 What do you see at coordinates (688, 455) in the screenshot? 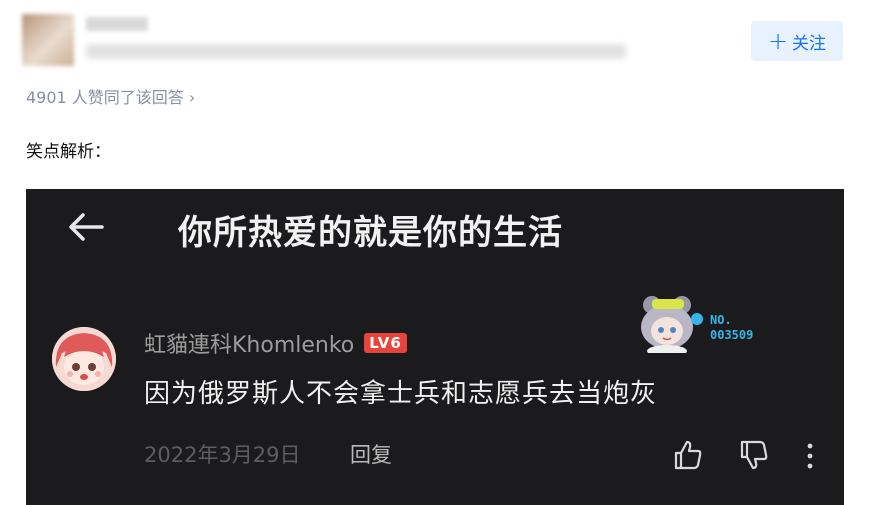
I see `thumbs-up-icon` at bounding box center [688, 455].